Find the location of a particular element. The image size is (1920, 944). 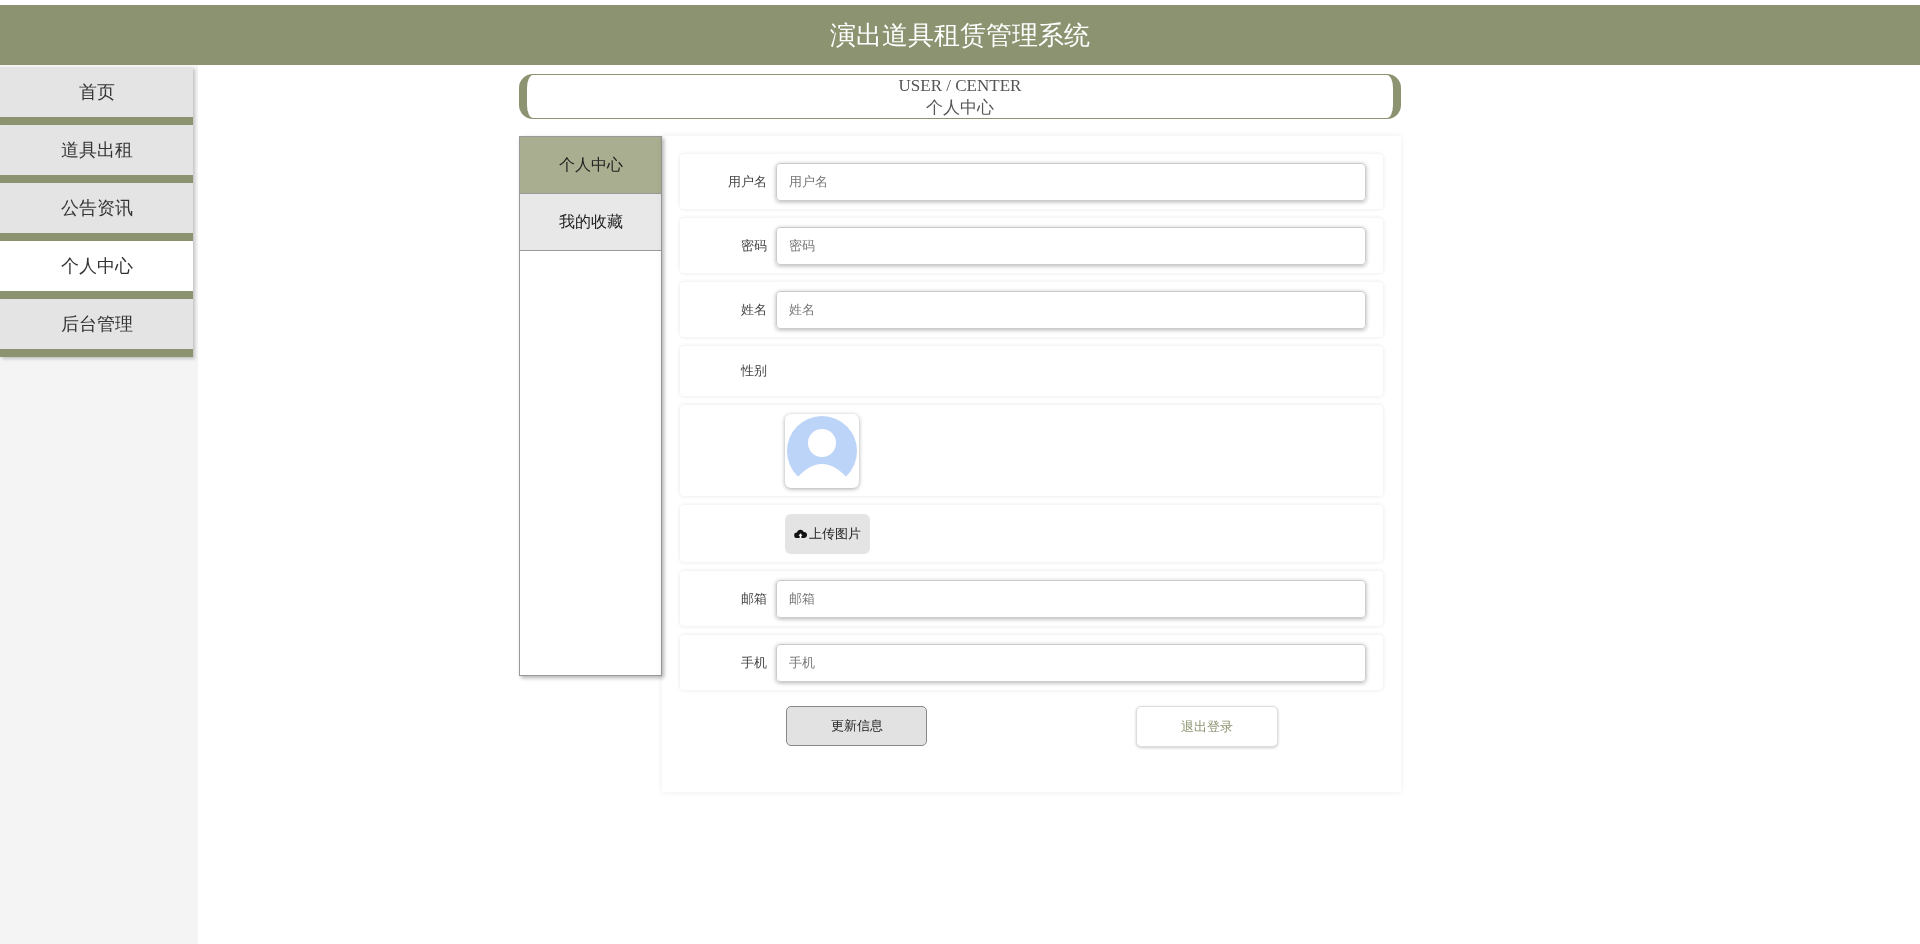

field-label: 性别 is located at coordinates (754, 371).